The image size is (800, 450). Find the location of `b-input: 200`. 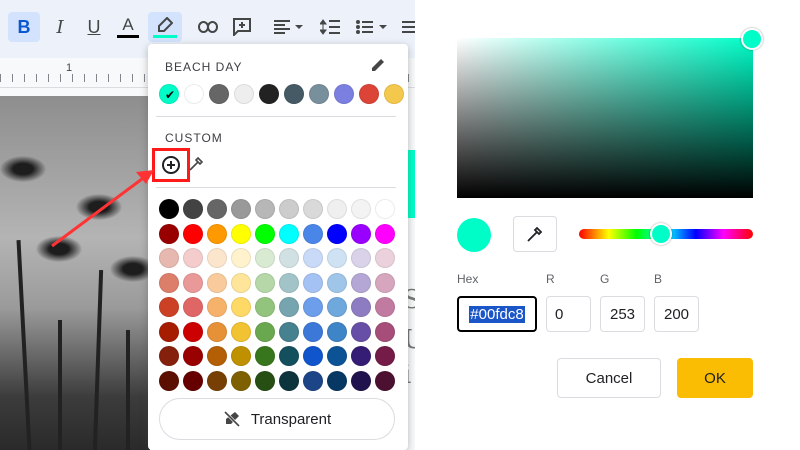

b-input: 200 is located at coordinates (676, 314).